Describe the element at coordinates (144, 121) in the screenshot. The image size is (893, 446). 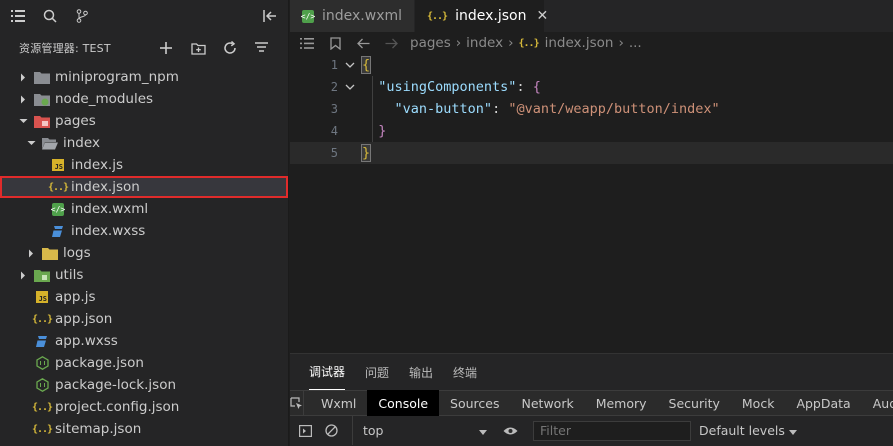
I see `tree-item-pages: pages` at that location.